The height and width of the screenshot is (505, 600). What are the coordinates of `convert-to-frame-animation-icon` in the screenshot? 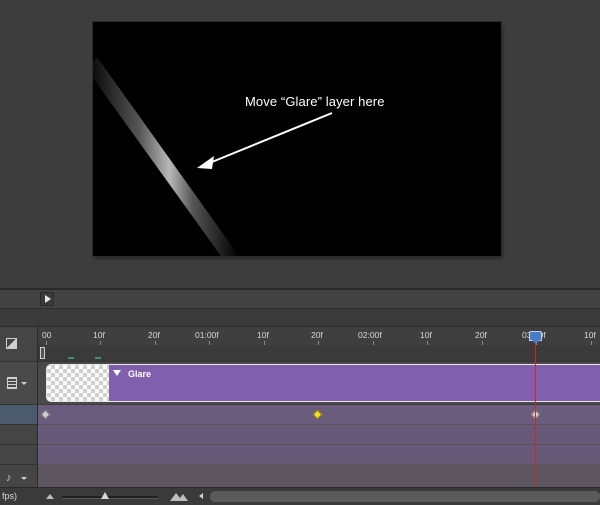 It's located at (11, 343).